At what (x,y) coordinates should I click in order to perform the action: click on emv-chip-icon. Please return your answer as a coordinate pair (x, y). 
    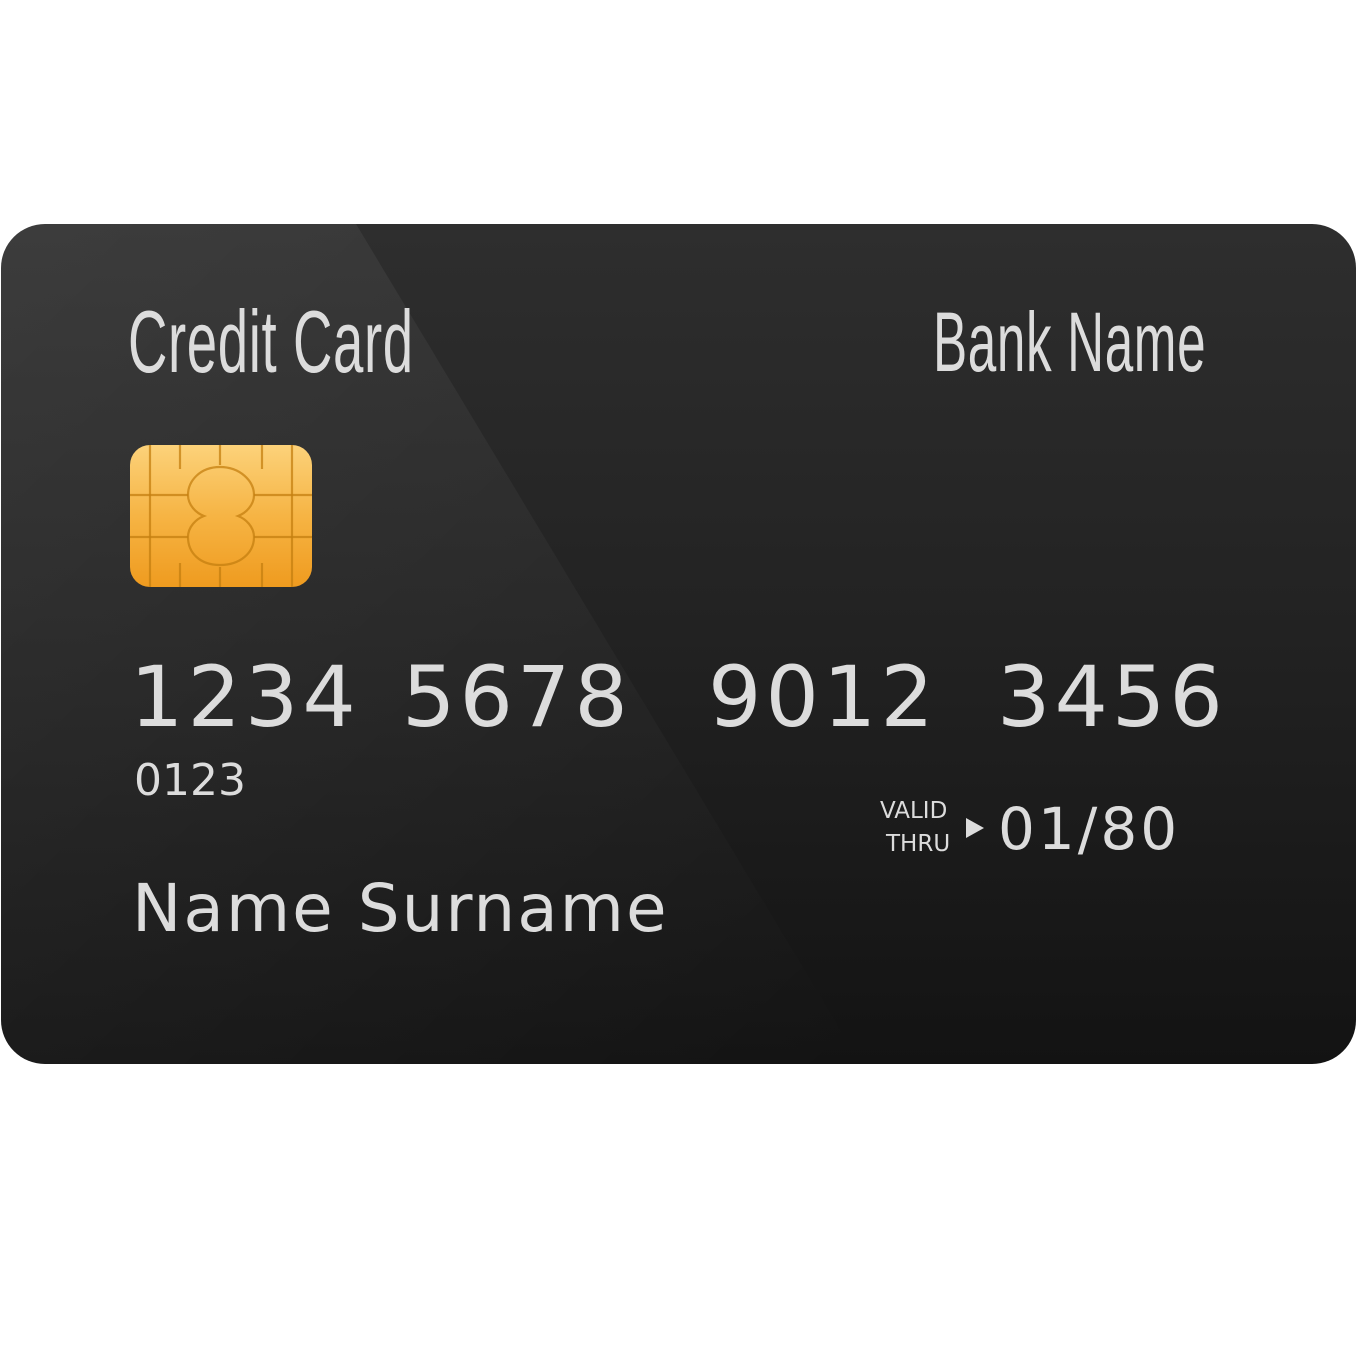
    Looking at the image, I should click on (221, 516).